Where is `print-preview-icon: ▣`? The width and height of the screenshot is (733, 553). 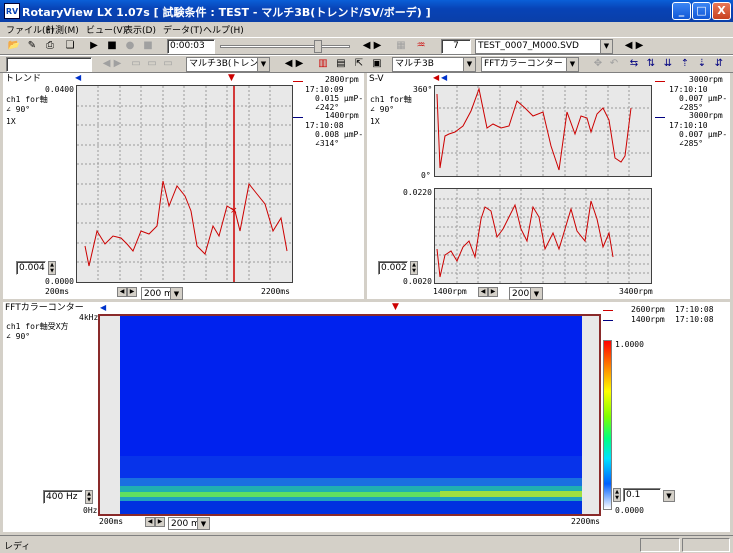
print-preview-icon: ▣ is located at coordinates (377, 64).